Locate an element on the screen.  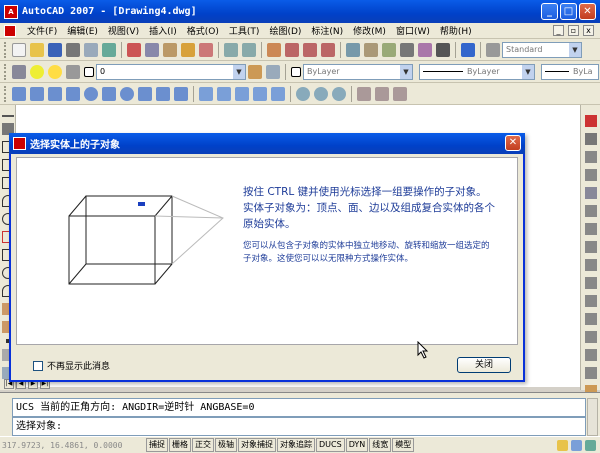
markup-icon is located at coordinates (425, 49).